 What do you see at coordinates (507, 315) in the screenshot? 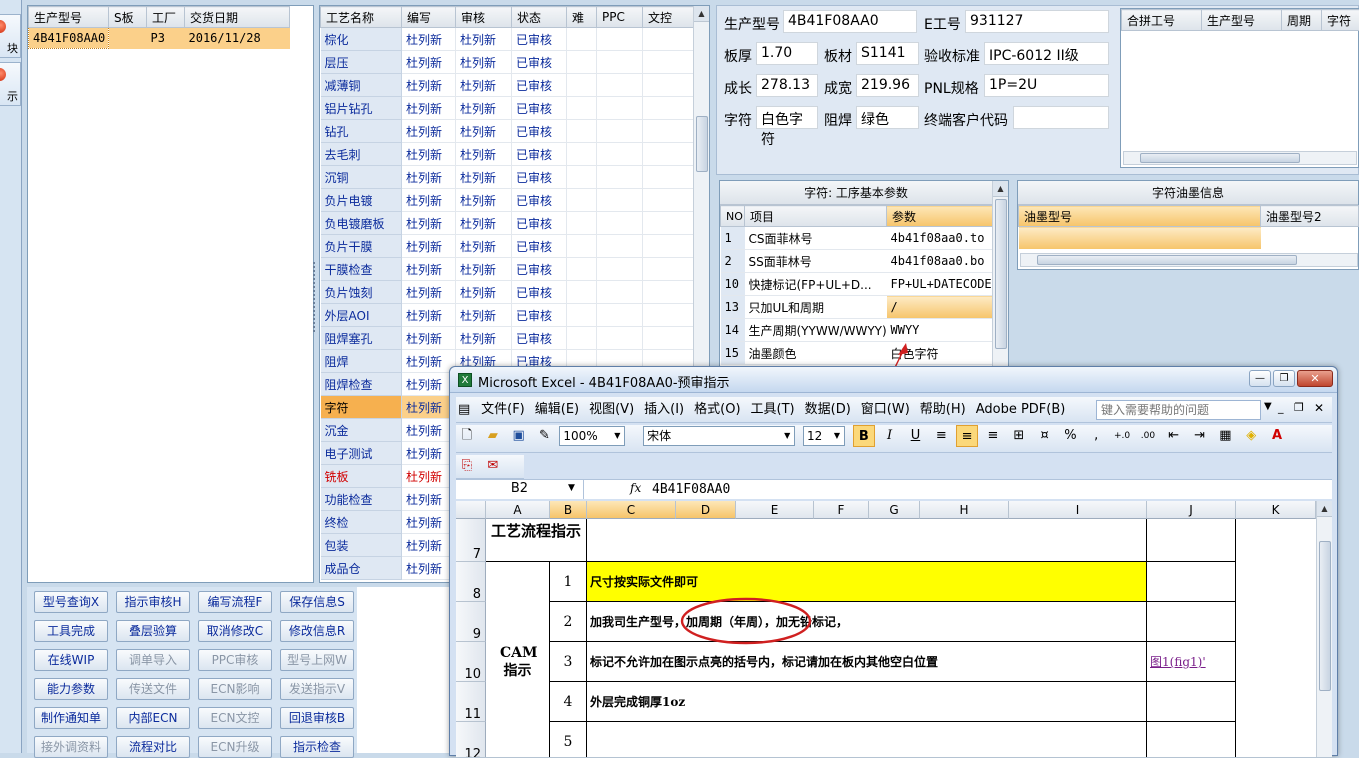
I see `table-row: 外层AOI杜列新杜列新已审核` at bounding box center [507, 315].